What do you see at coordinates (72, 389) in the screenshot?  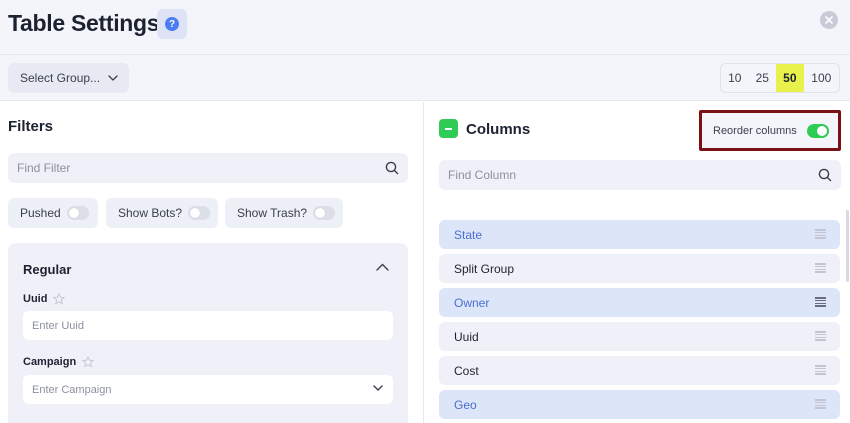 I see `campaign-placeholder: Enter Campaign` at bounding box center [72, 389].